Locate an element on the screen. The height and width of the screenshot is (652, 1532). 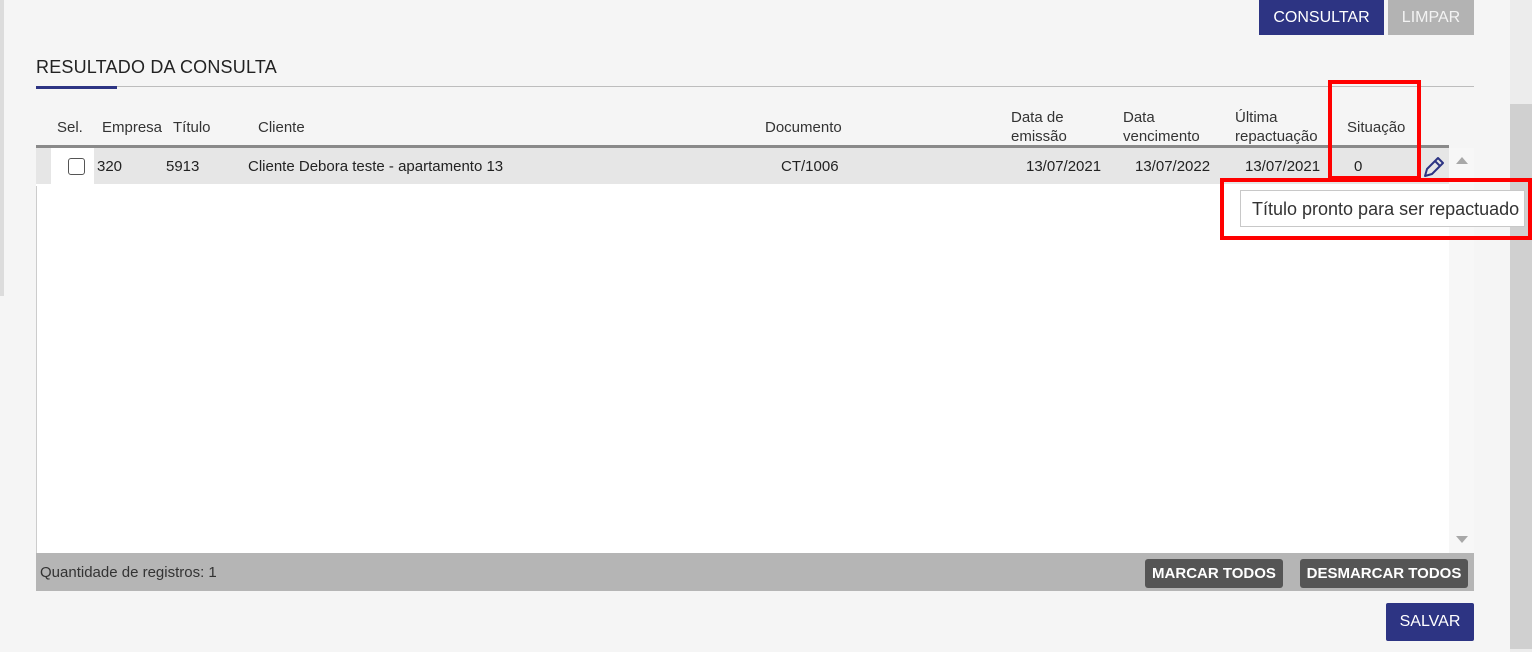
header-ultima-repactuacao: Última repactuação is located at coordinates (1276, 127).